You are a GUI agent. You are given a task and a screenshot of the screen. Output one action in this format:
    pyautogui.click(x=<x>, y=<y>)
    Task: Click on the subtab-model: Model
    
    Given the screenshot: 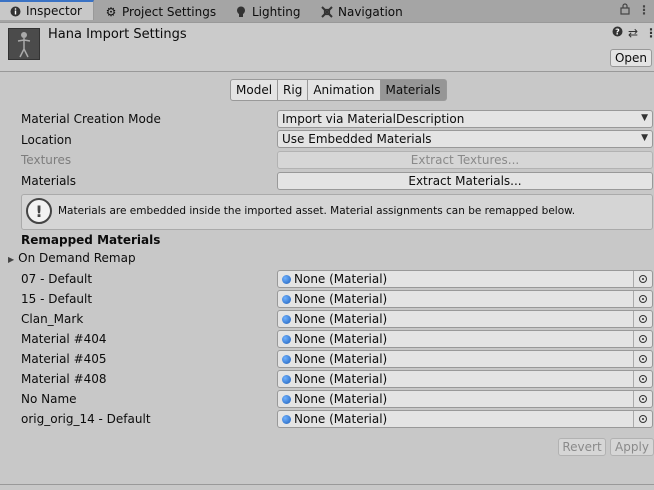 What is the action you would take?
    pyautogui.click(x=254, y=90)
    